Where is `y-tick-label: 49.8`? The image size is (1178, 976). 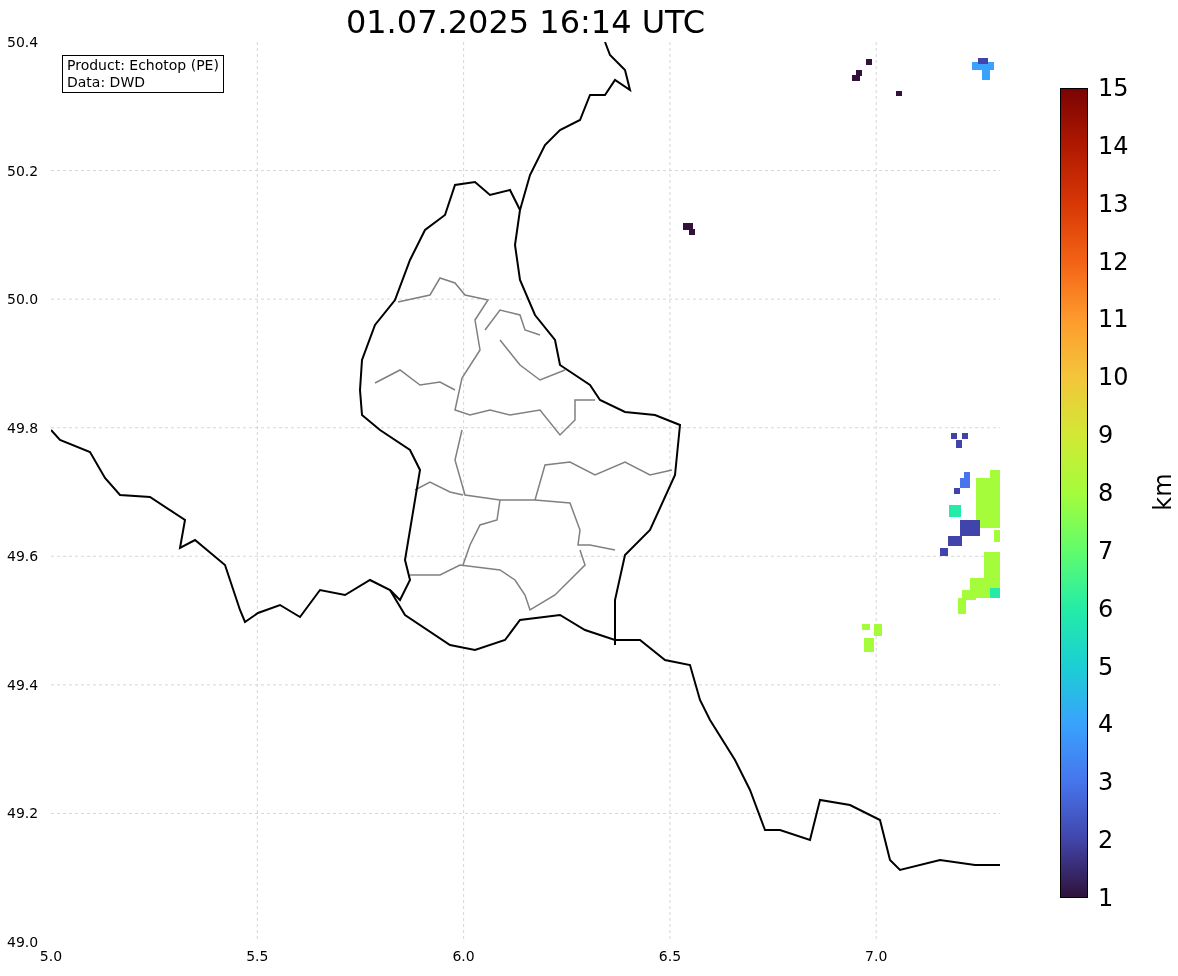
y-tick-label: 49.8 is located at coordinates (23, 428).